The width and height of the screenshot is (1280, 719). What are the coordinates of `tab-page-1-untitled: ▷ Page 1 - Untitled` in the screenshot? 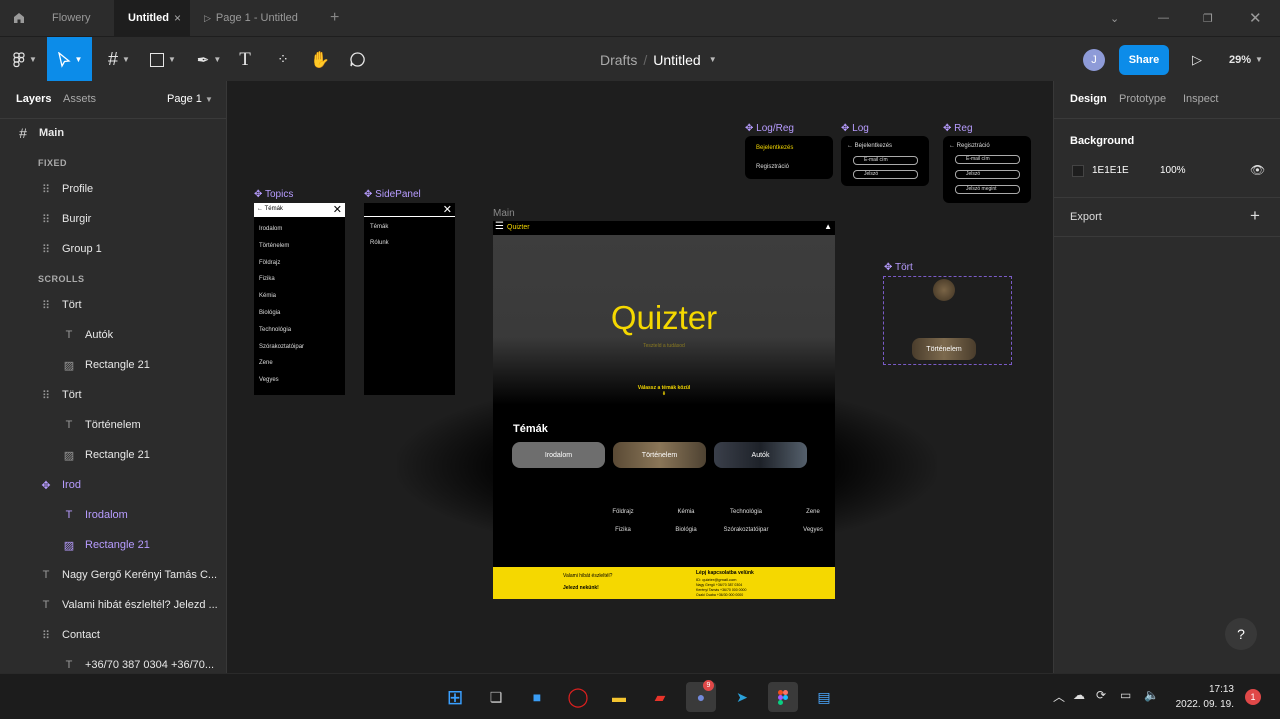 It's located at (258, 18).